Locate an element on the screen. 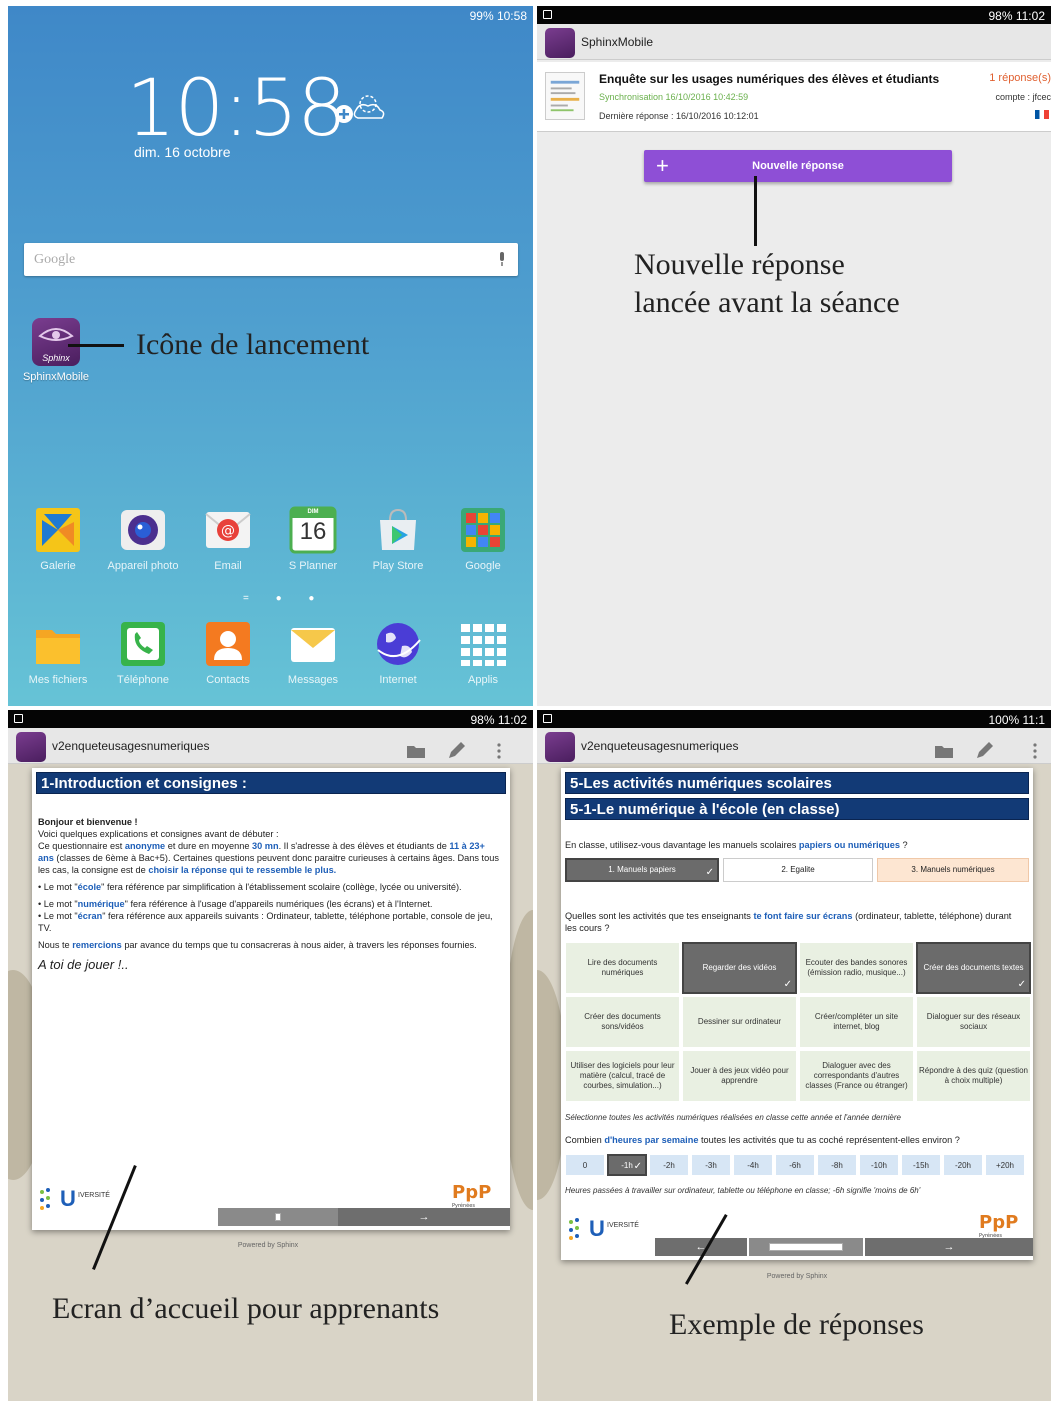 This screenshot has height=1401, width=1051. status-text: 100% 11:1 is located at coordinates (1017, 720).